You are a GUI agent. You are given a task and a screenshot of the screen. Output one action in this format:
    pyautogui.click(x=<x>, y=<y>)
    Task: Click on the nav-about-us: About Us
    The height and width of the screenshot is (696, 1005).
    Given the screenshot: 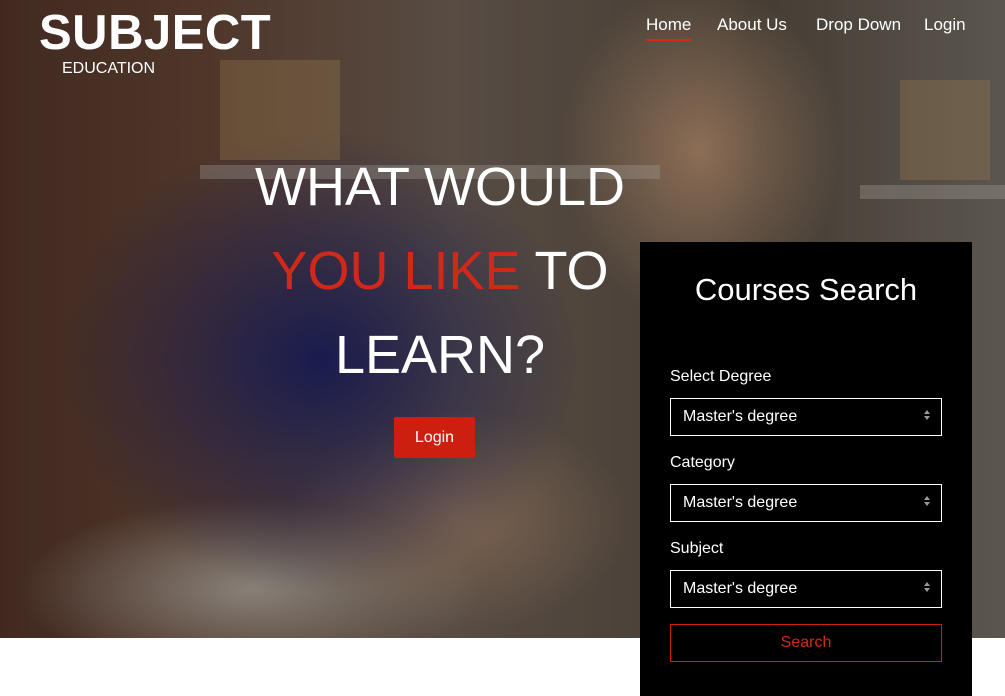 What is the action you would take?
    pyautogui.click(x=752, y=27)
    